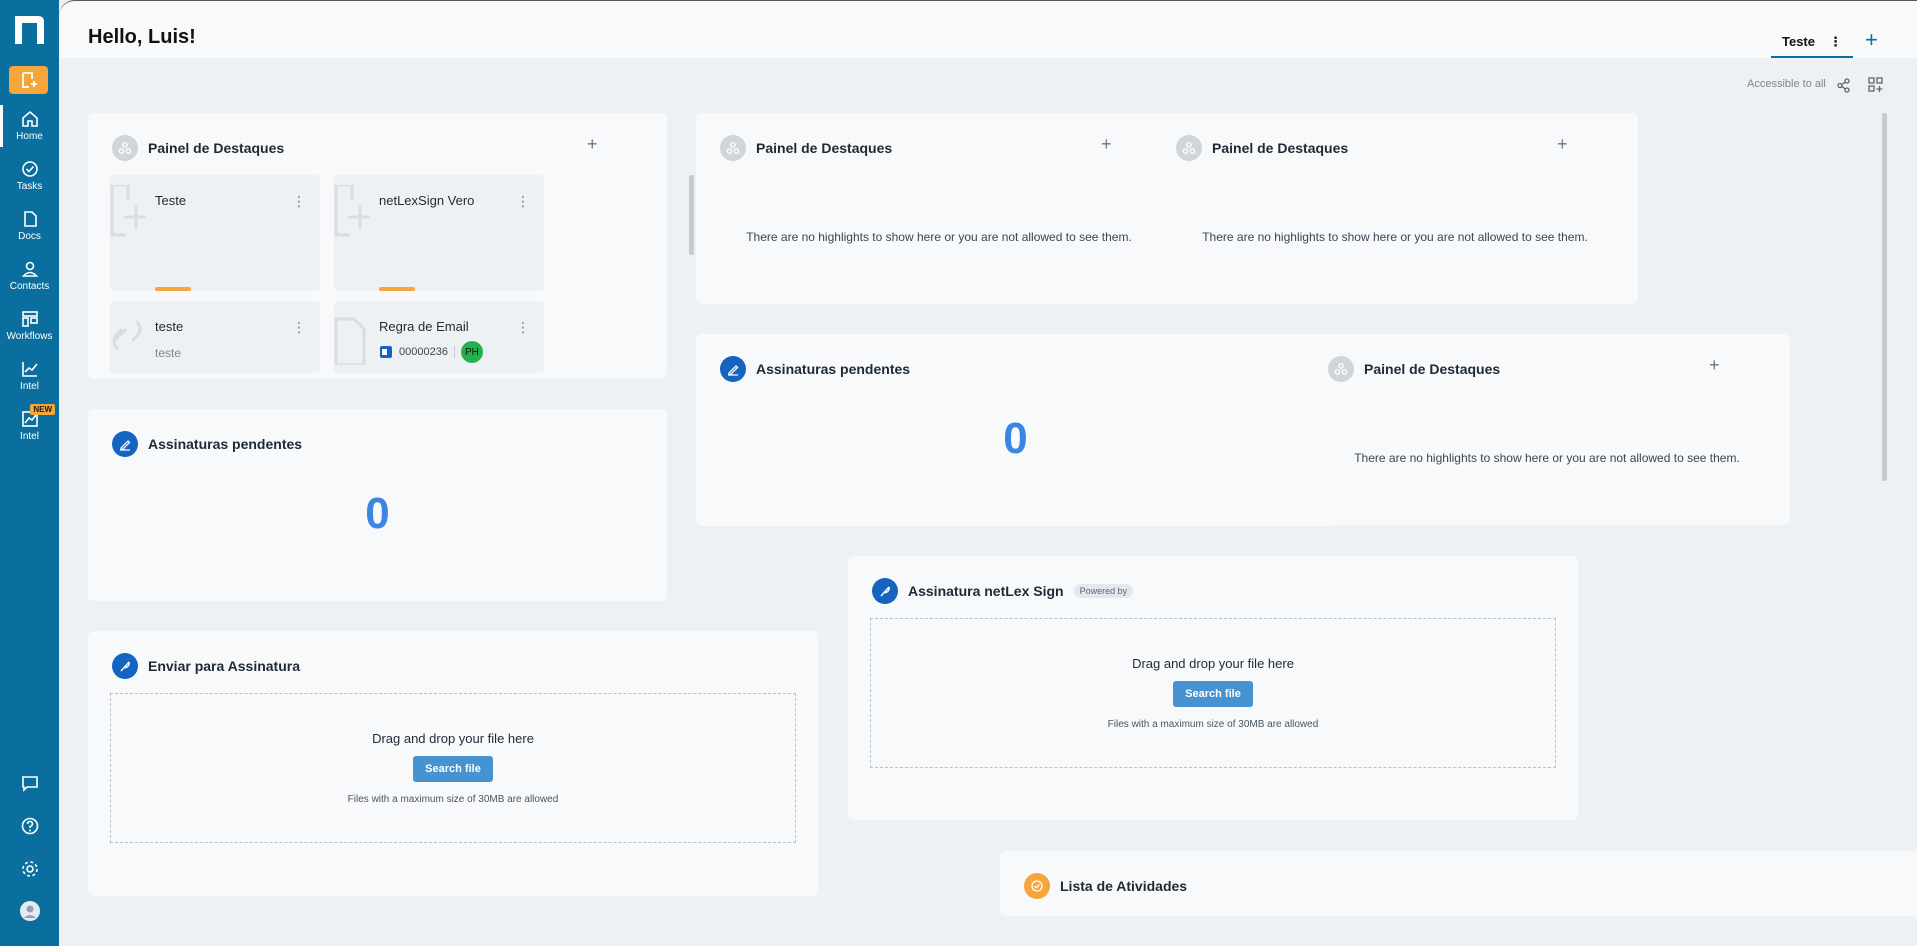  I want to click on page-scrollbar, so click(1884, 297).